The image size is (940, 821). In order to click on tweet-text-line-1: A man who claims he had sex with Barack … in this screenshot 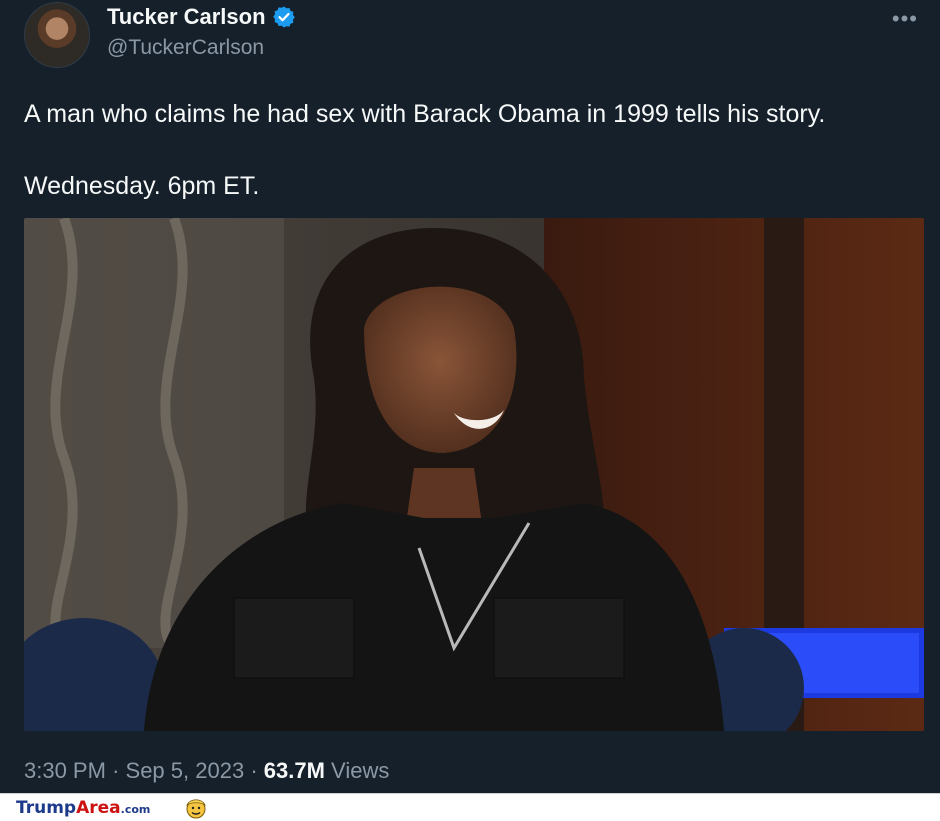, I will do `click(425, 114)`.